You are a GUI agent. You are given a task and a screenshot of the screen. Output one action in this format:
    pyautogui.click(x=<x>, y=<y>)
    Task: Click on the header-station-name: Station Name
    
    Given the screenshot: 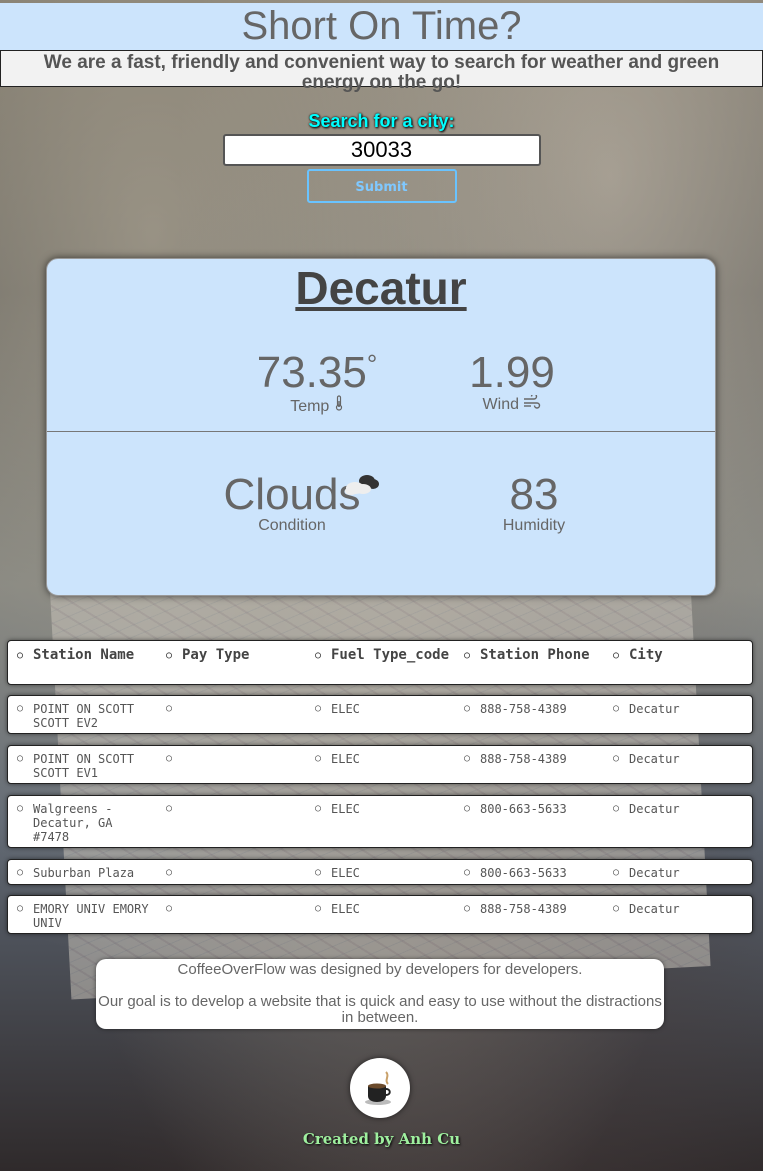 What is the action you would take?
    pyautogui.click(x=85, y=655)
    